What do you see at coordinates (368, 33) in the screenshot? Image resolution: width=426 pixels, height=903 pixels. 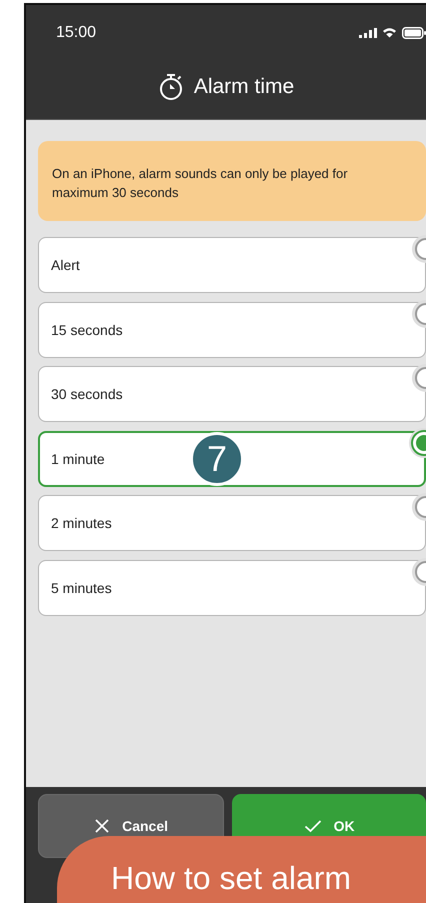 I see `signal-icon` at bounding box center [368, 33].